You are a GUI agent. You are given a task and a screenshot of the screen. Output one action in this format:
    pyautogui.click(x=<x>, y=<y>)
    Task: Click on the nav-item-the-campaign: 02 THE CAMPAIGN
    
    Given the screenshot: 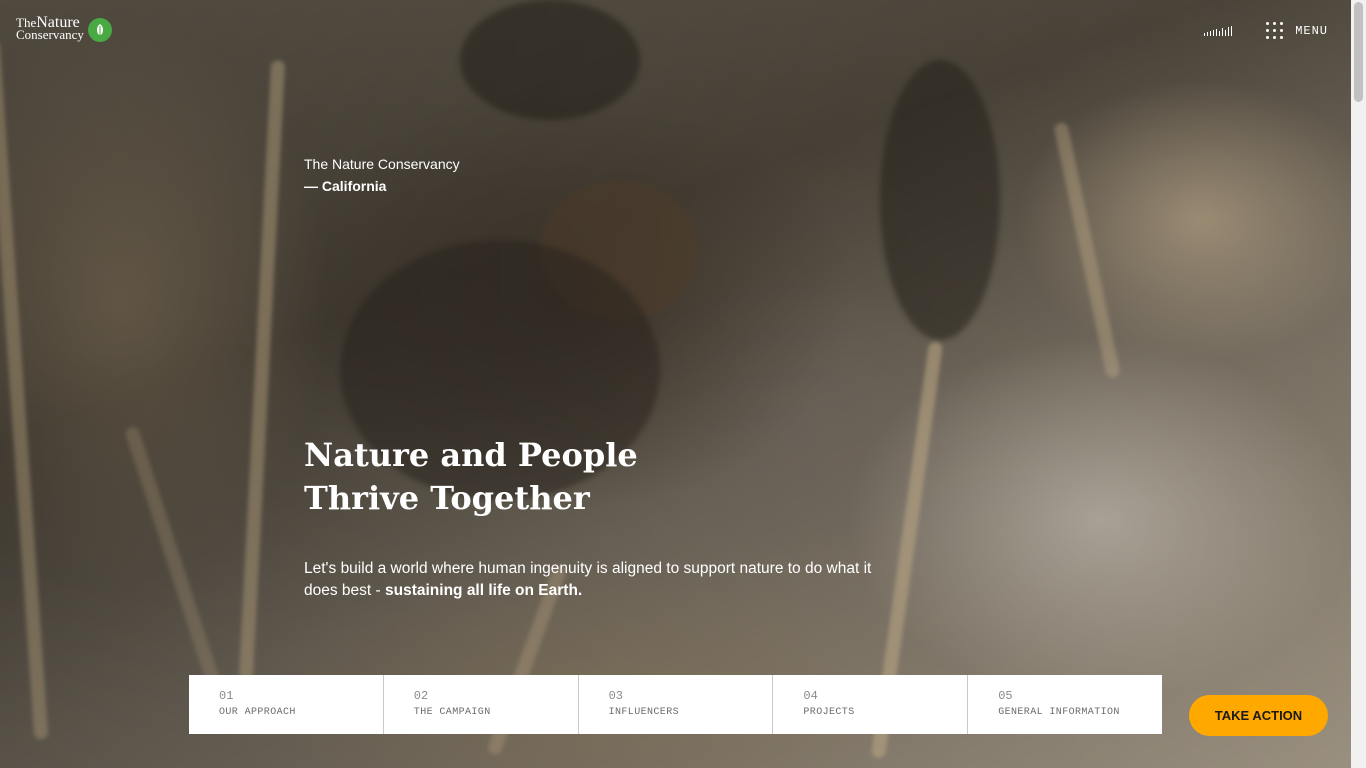 What is the action you would take?
    pyautogui.click(x=481, y=704)
    